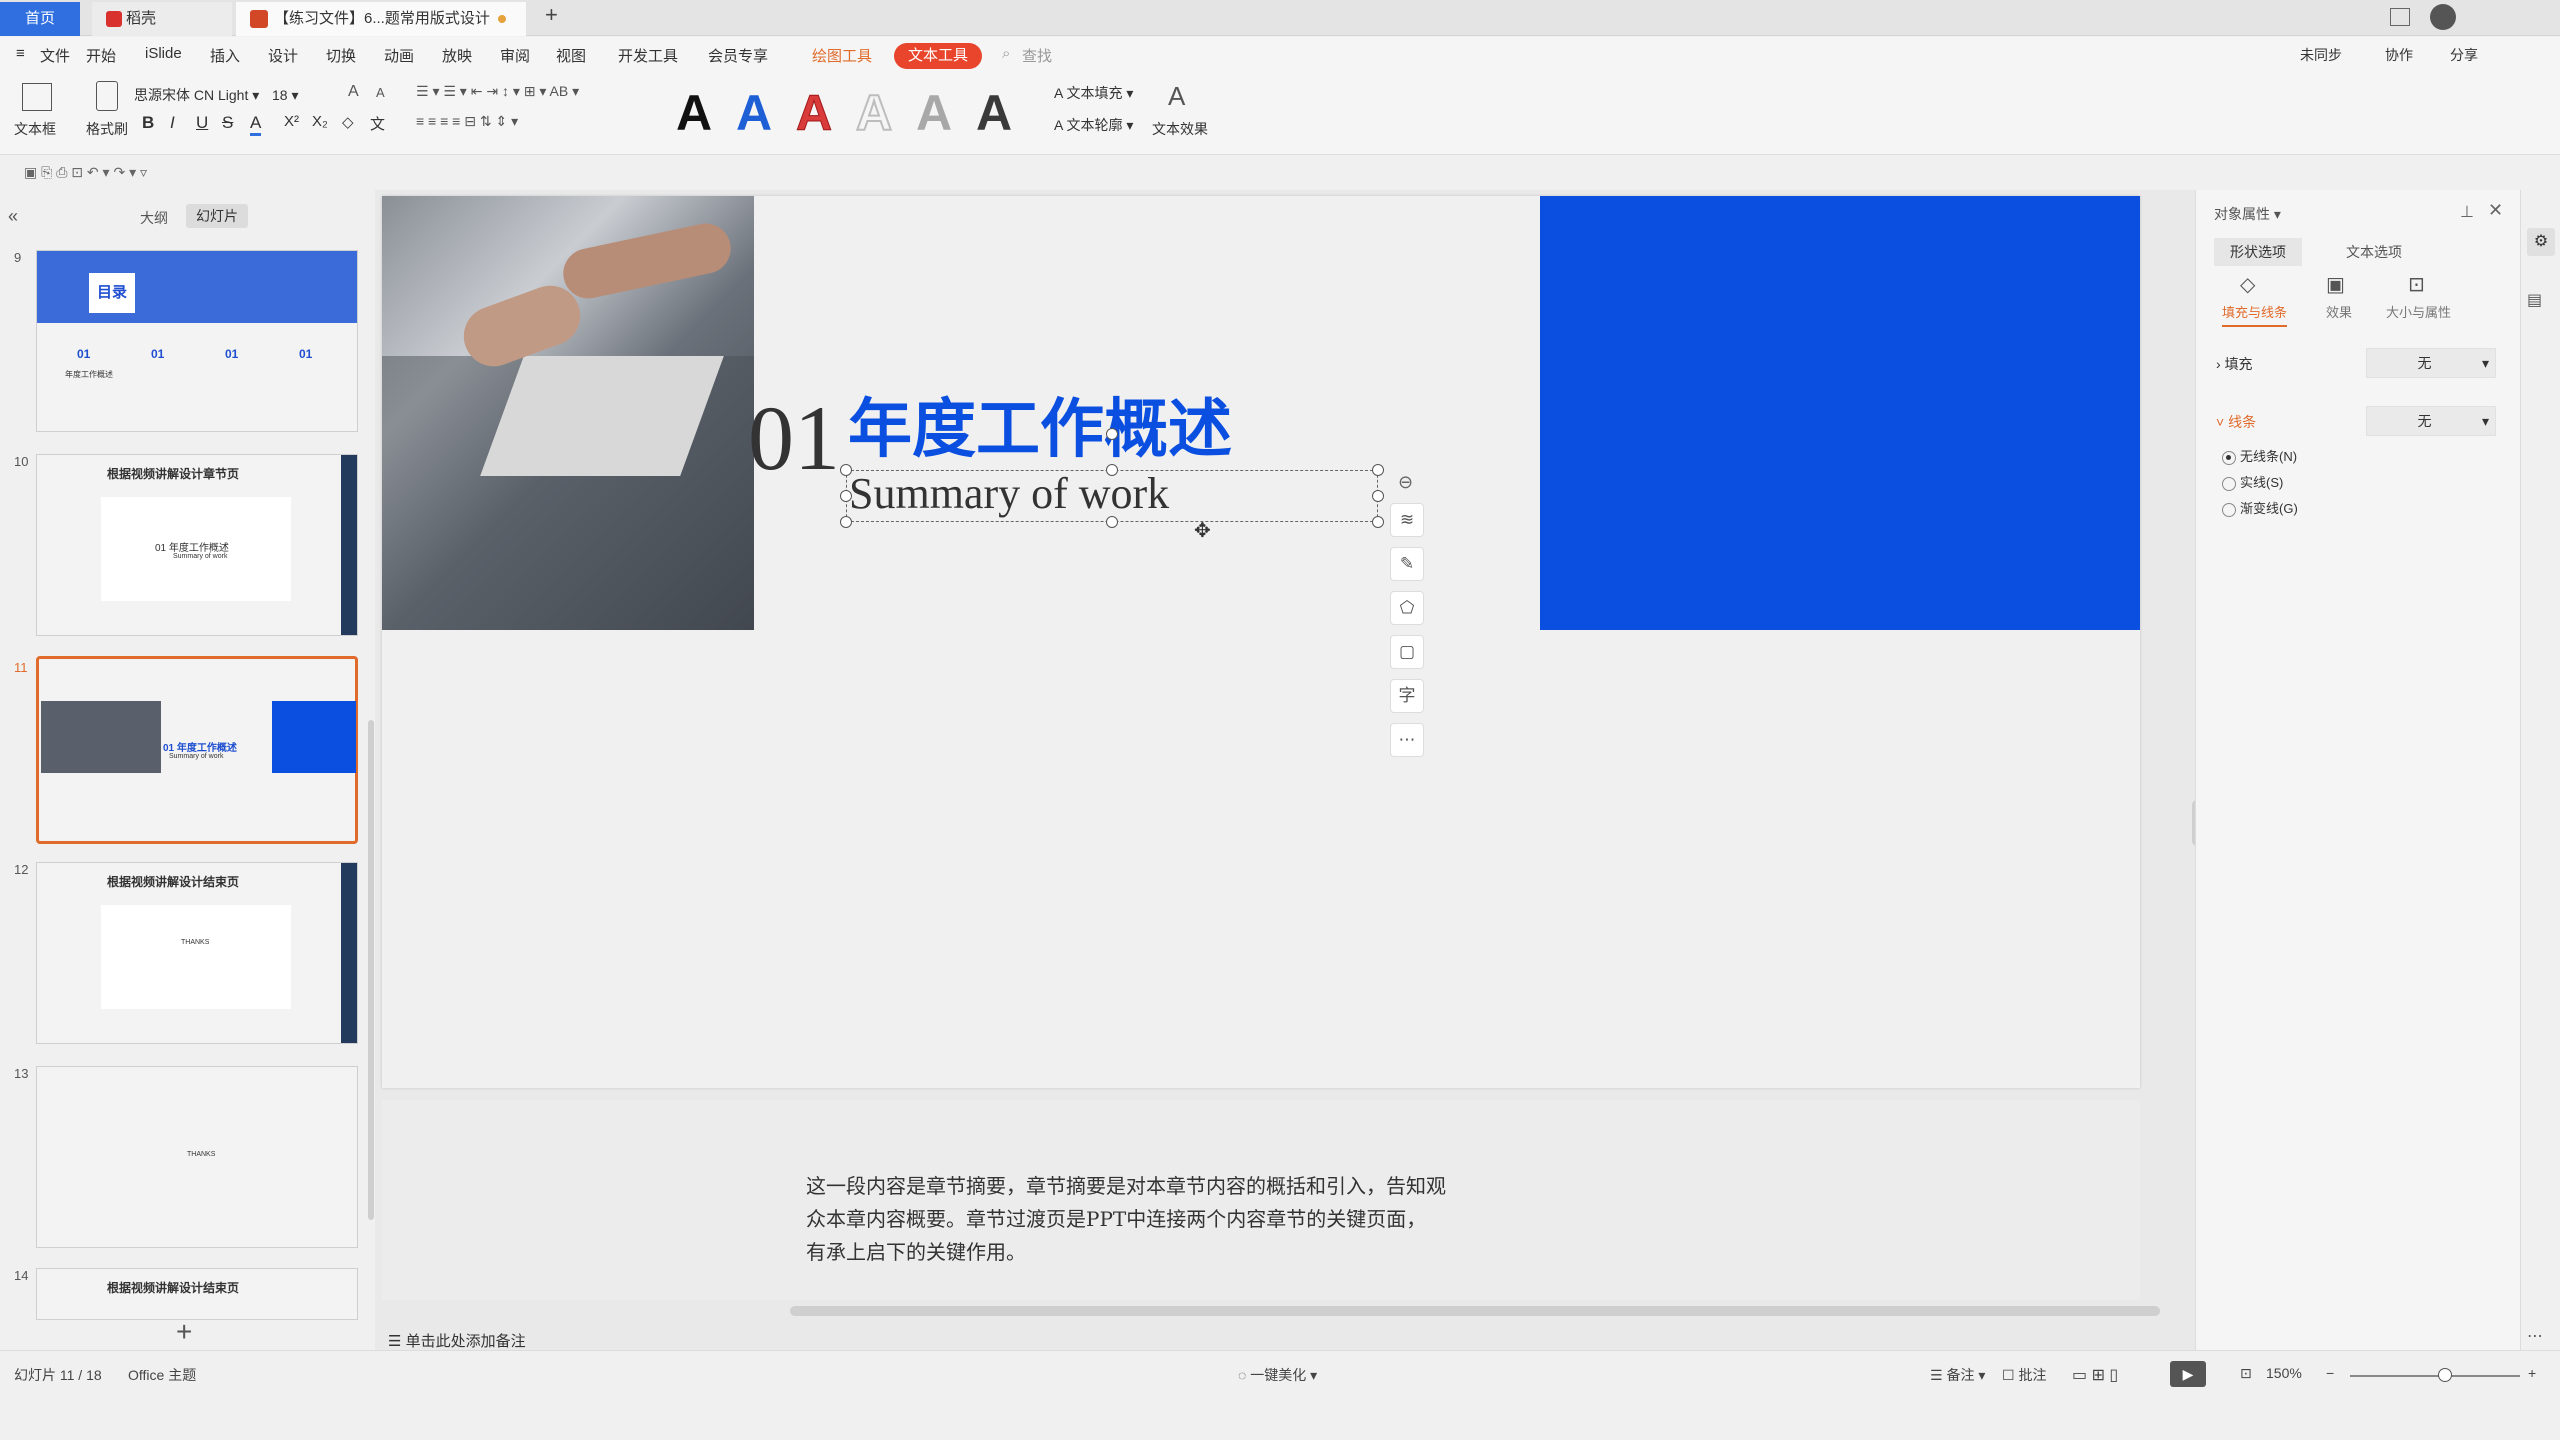  Describe the element at coordinates (2259, 455) in the screenshot. I see `radio-no-line: 无线条(N)` at that location.